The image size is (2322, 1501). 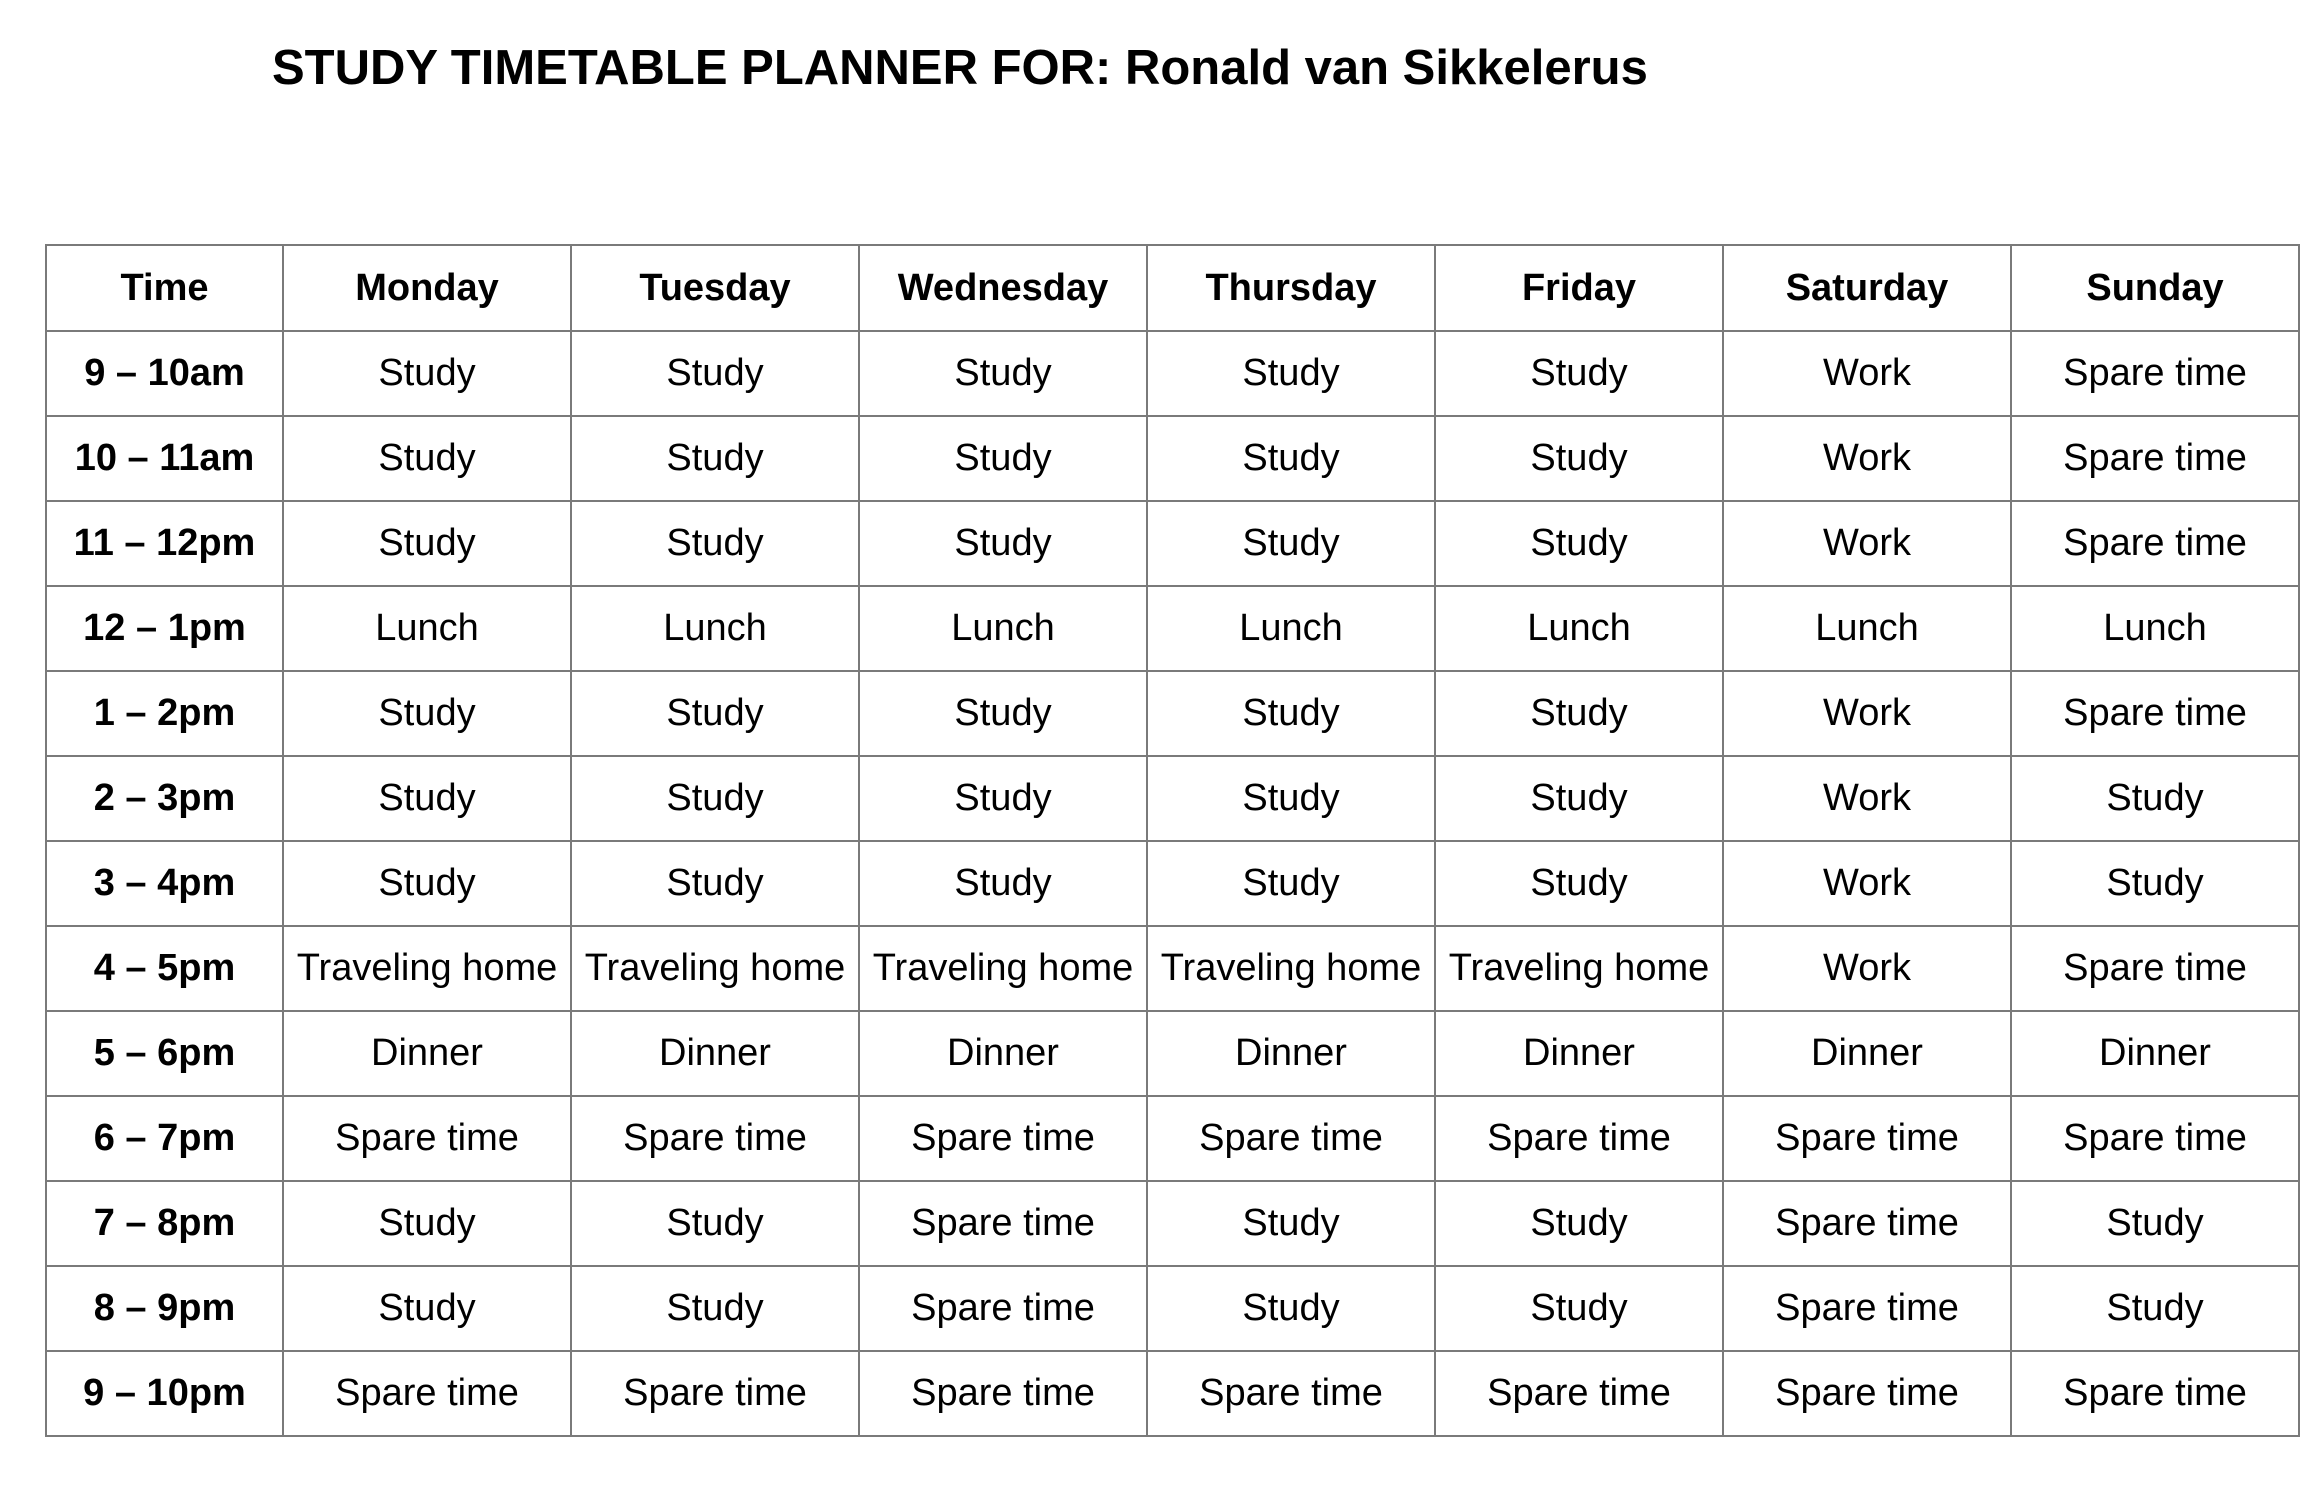 I want to click on time-slot-cell: 2 – 3pm, so click(x=164, y=798).